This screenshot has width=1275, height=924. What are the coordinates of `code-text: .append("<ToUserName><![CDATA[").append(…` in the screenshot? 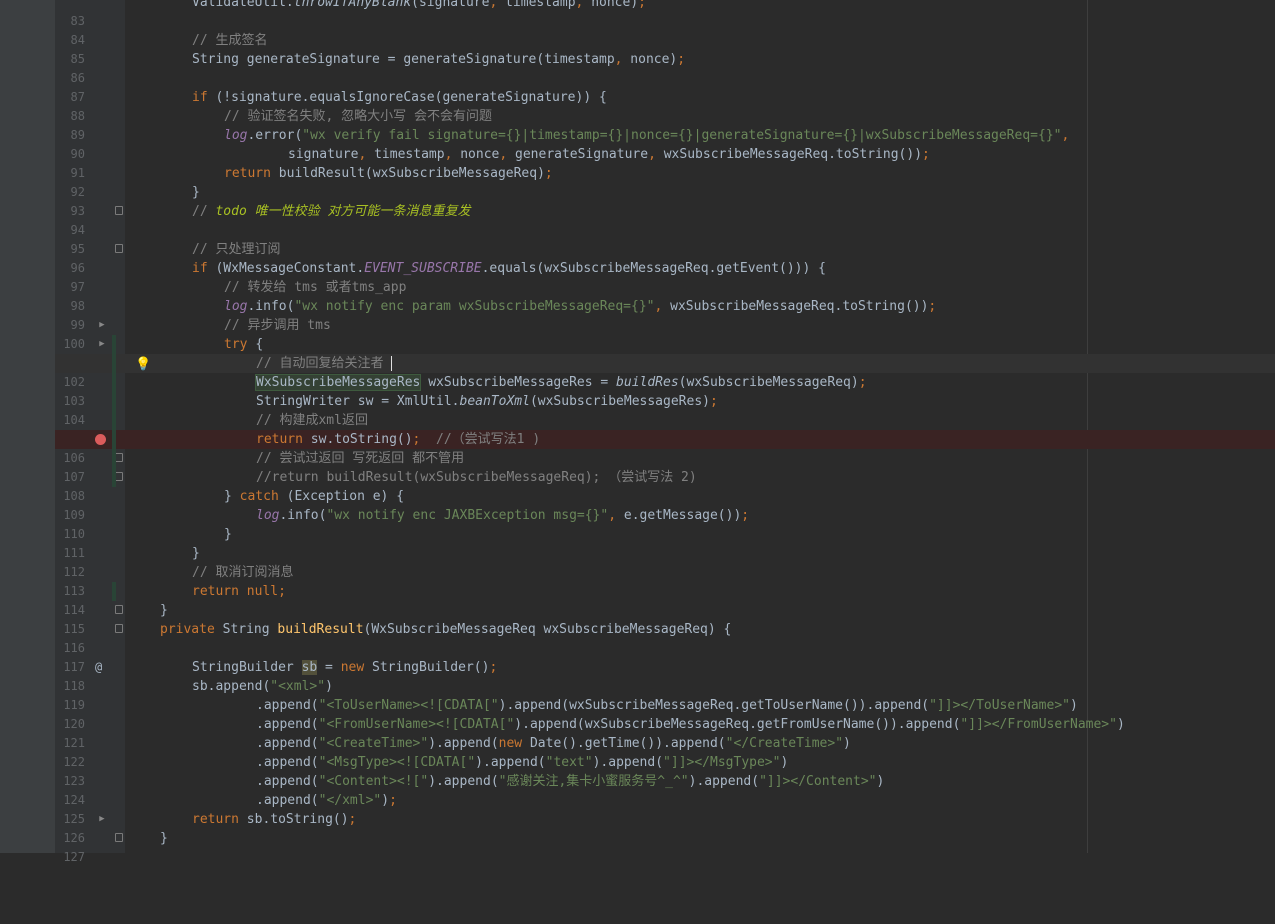 It's located at (619, 705).